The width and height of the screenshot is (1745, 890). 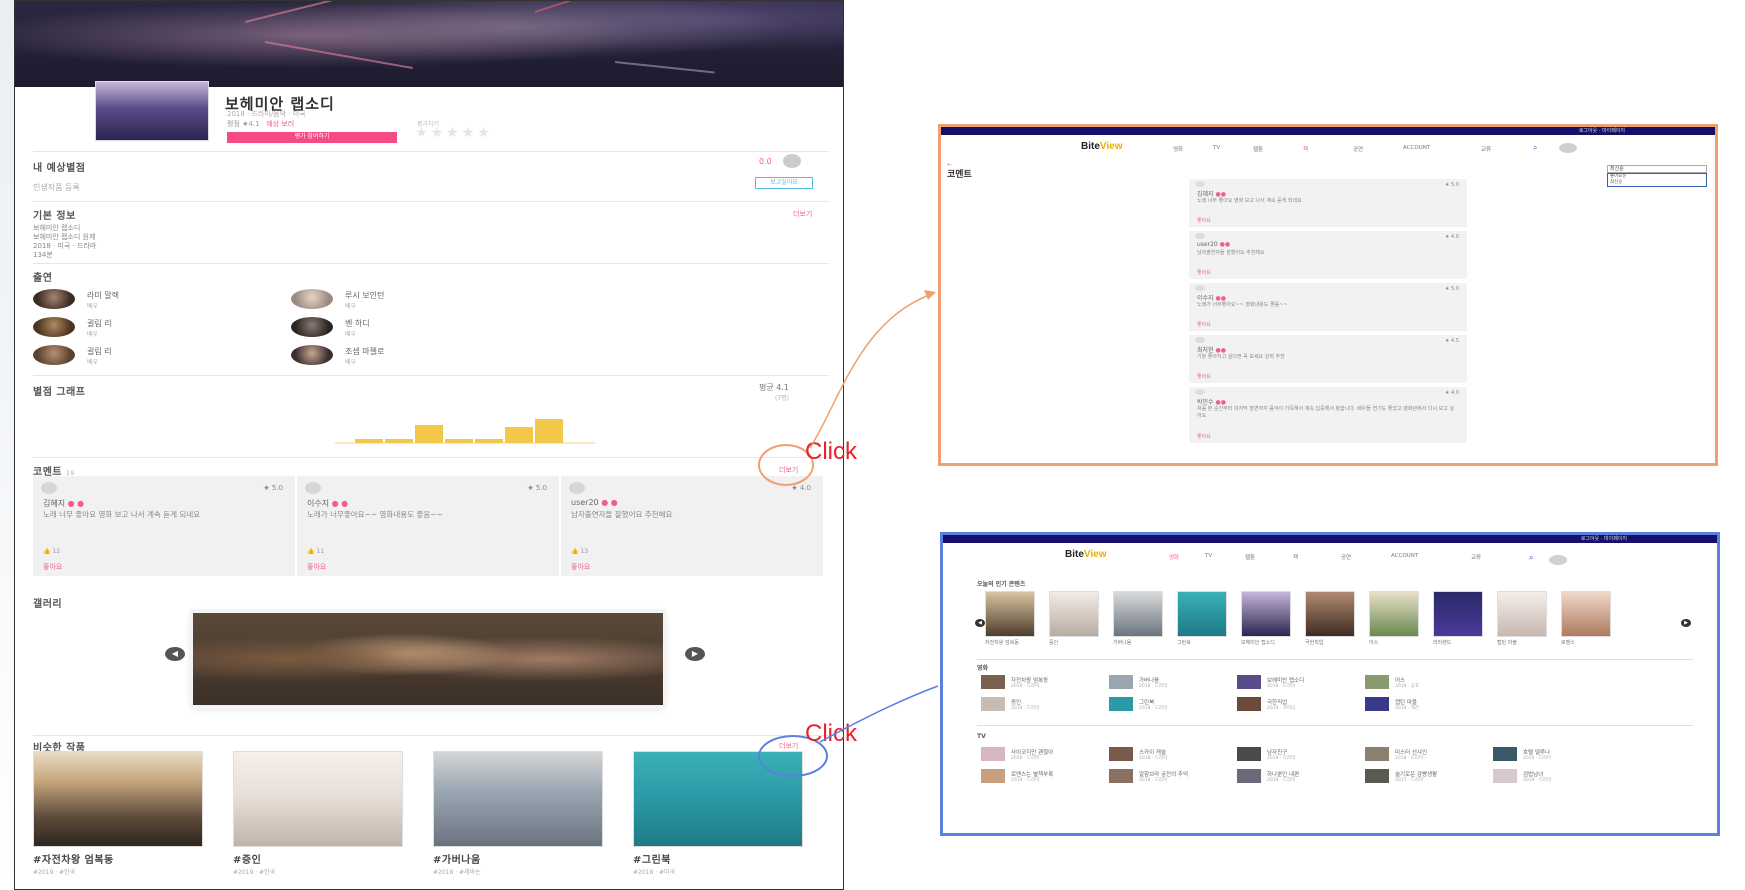 I want to click on histogram-bar, so click(x=459, y=441).